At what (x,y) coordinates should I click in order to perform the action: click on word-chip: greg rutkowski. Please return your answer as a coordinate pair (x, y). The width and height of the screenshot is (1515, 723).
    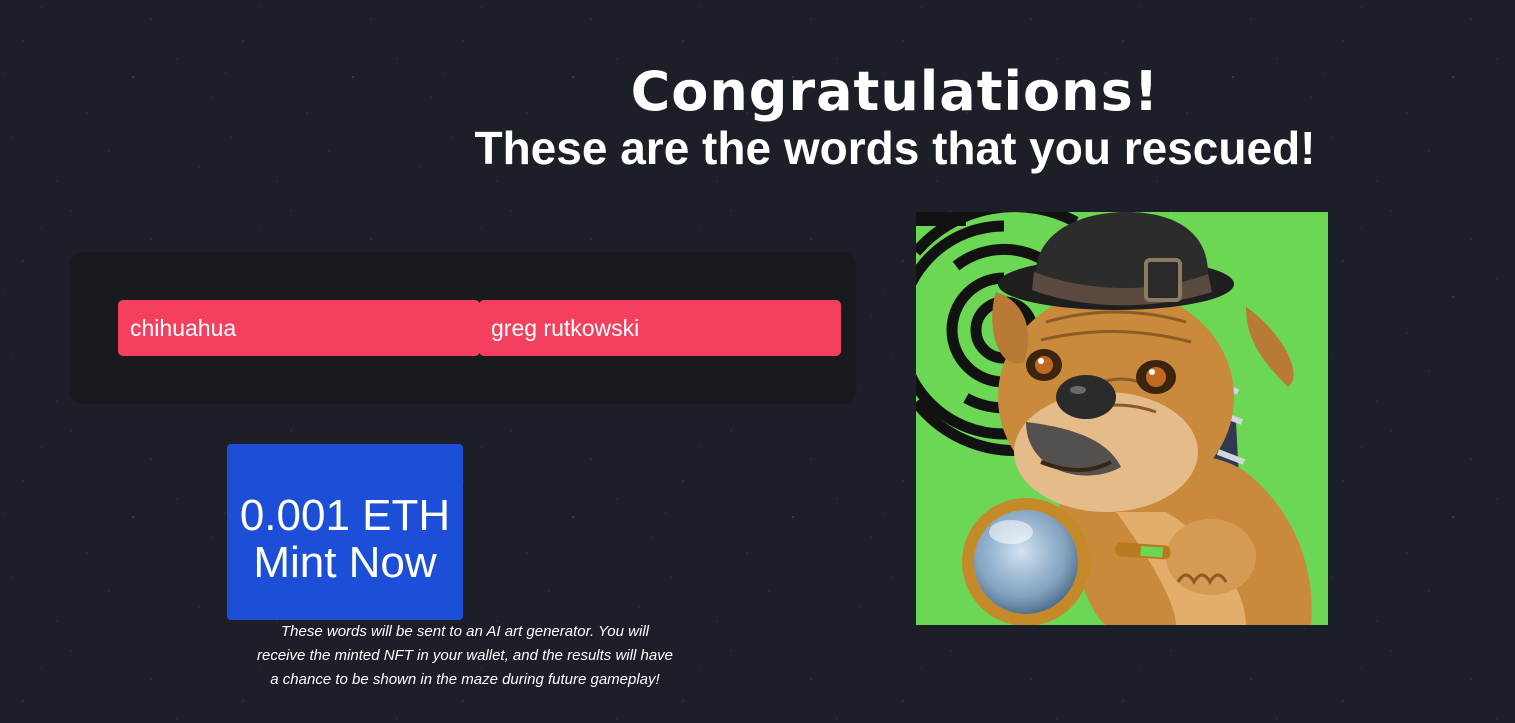
    Looking at the image, I should click on (660, 328).